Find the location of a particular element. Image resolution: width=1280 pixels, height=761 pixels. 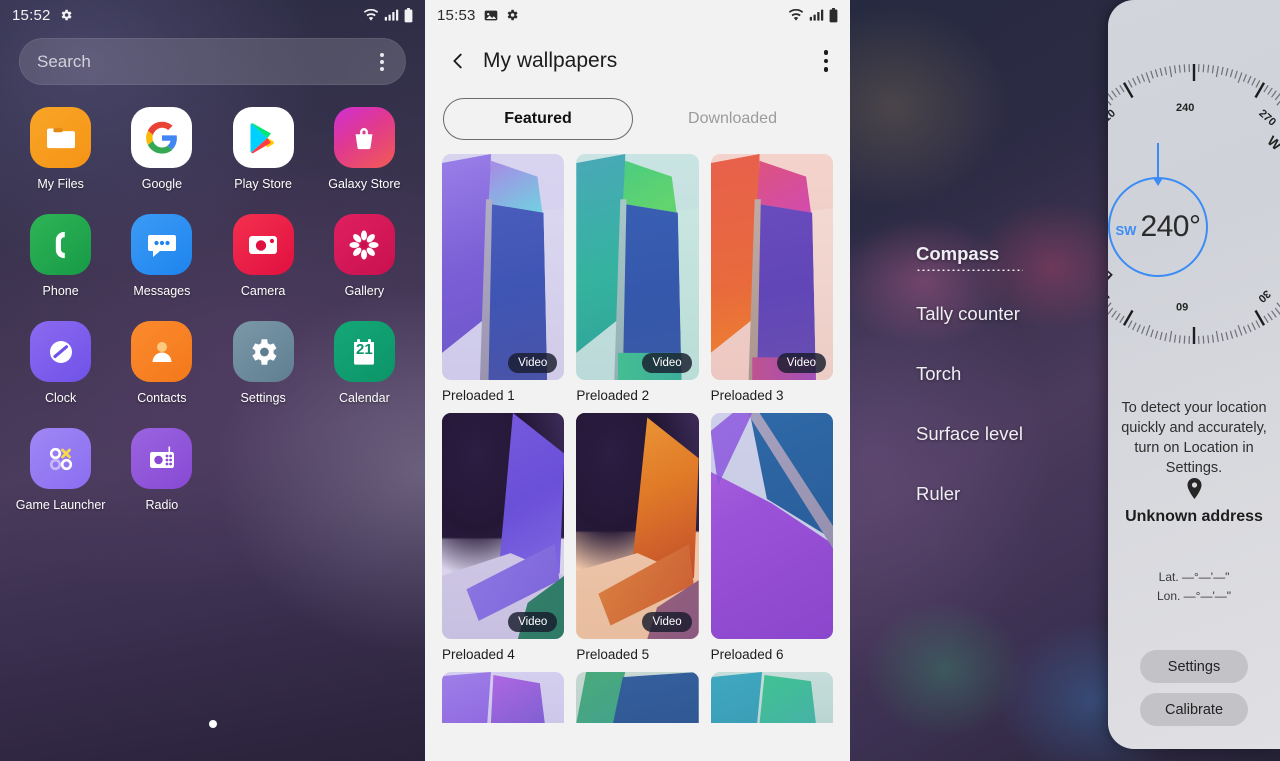

app-icon-image: 21 is located at coordinates (364, 351).